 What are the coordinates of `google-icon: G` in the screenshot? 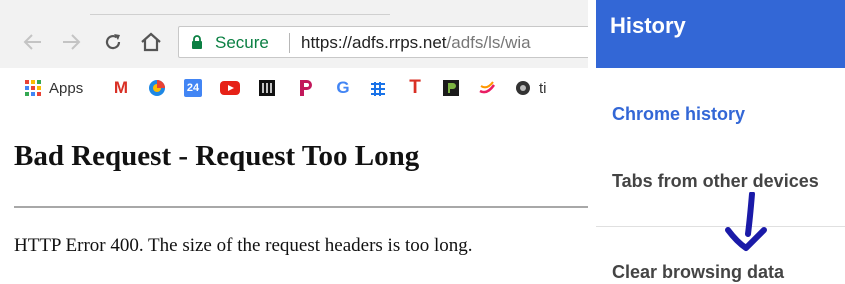 It's located at (343, 87).